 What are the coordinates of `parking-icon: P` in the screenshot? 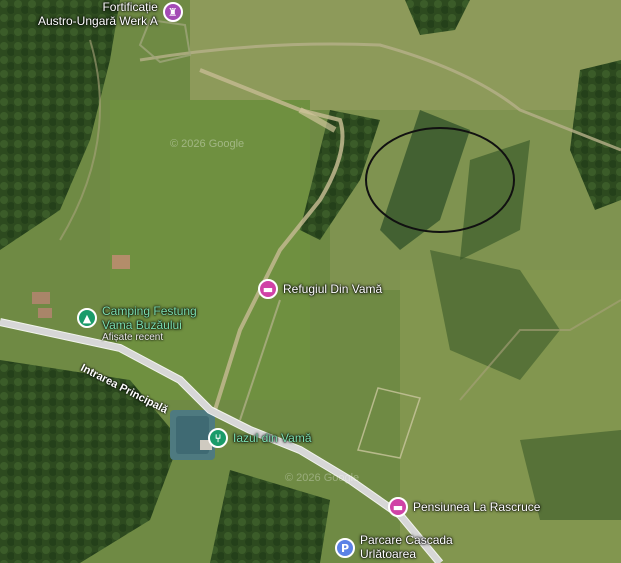 It's located at (345, 548).